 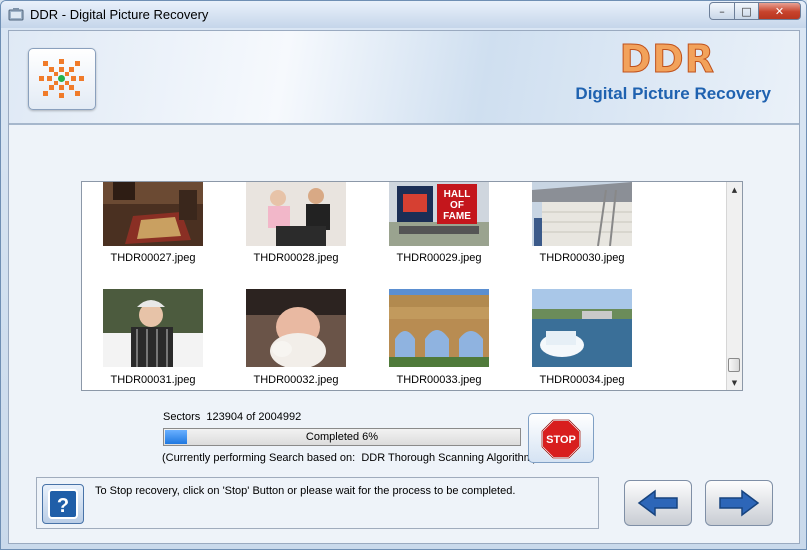 I want to click on back-button, so click(x=658, y=503).